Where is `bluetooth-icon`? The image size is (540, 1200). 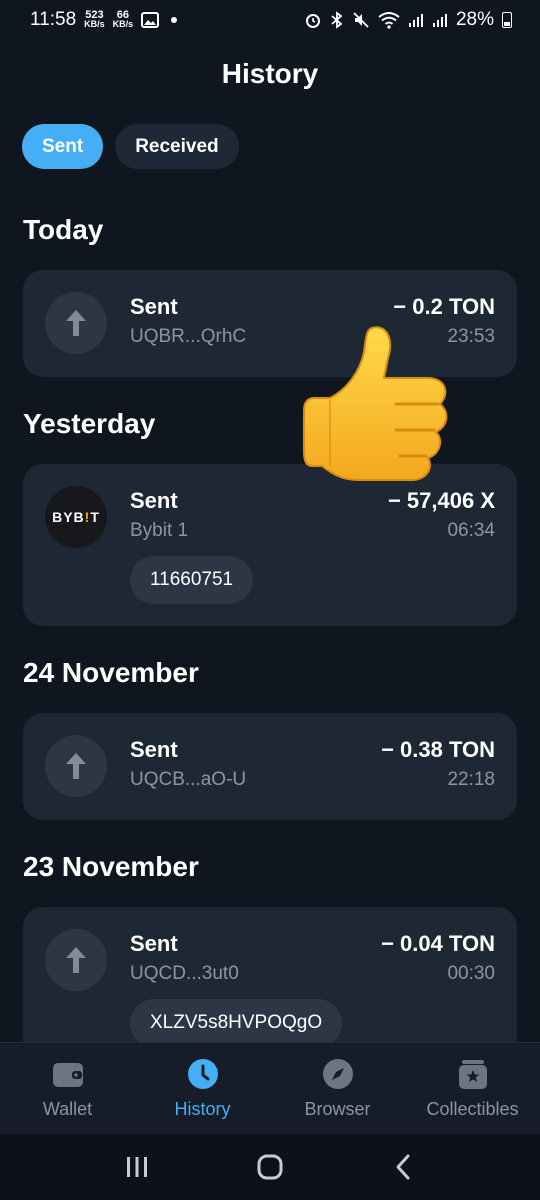 bluetooth-icon is located at coordinates (337, 20).